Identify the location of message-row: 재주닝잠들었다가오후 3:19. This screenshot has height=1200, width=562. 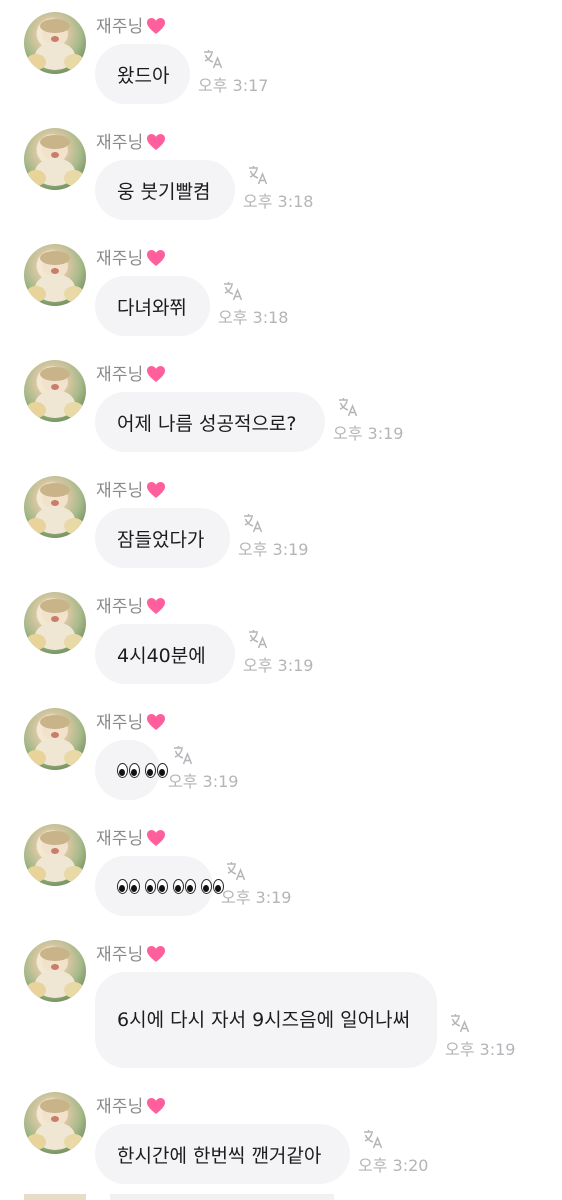
(281, 522).